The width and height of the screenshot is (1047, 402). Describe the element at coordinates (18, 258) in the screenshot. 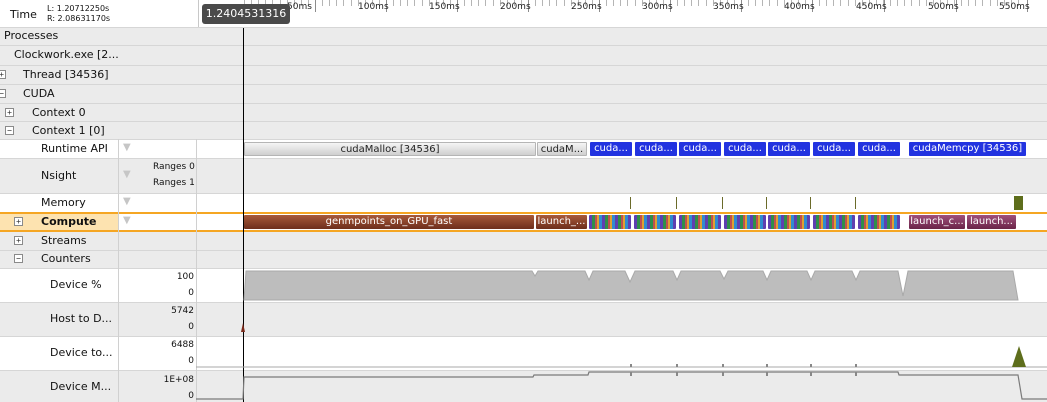

I see `collapse-counters-icon: −` at that location.